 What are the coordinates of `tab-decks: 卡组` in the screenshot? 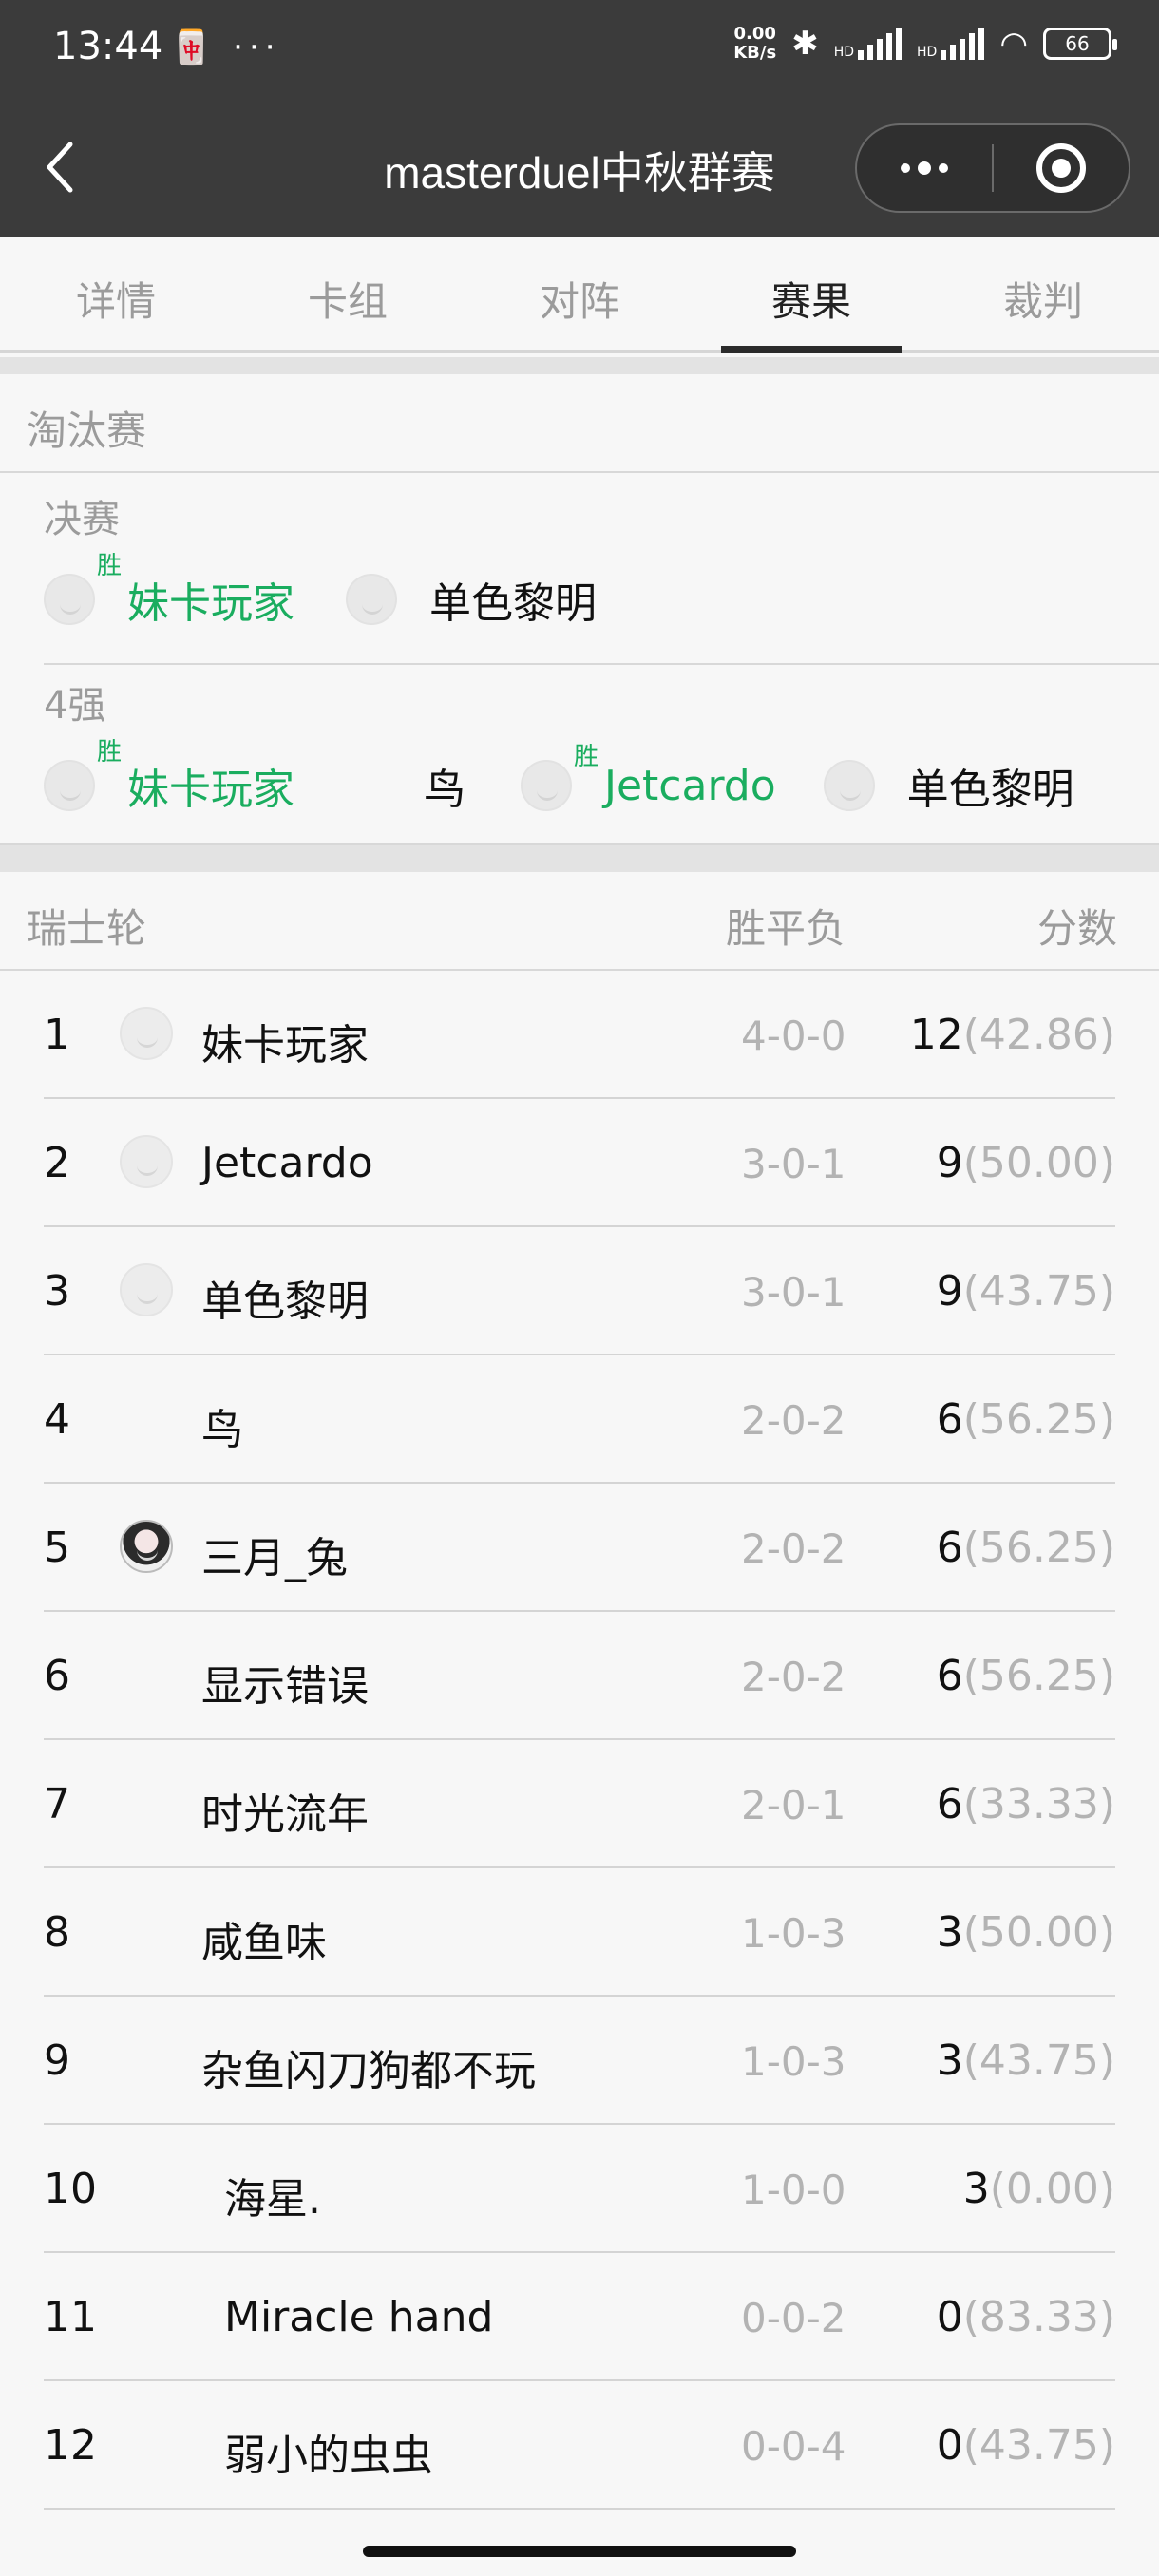 It's located at (348, 293).